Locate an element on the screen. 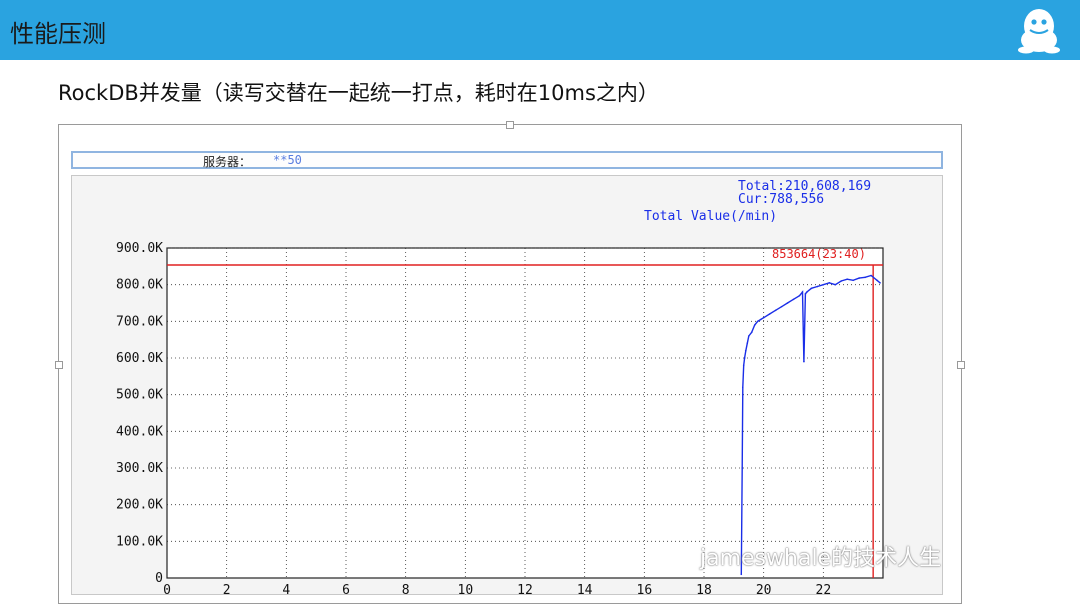 Image resolution: width=1080 pixels, height=608 pixels. x-tick-label: 10 is located at coordinates (466, 588).